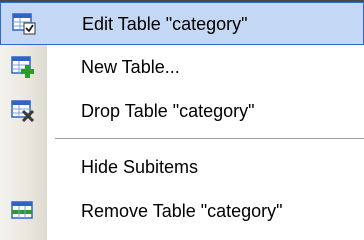  What do you see at coordinates (23, 111) in the screenshot?
I see `drop-table-icon` at bounding box center [23, 111].